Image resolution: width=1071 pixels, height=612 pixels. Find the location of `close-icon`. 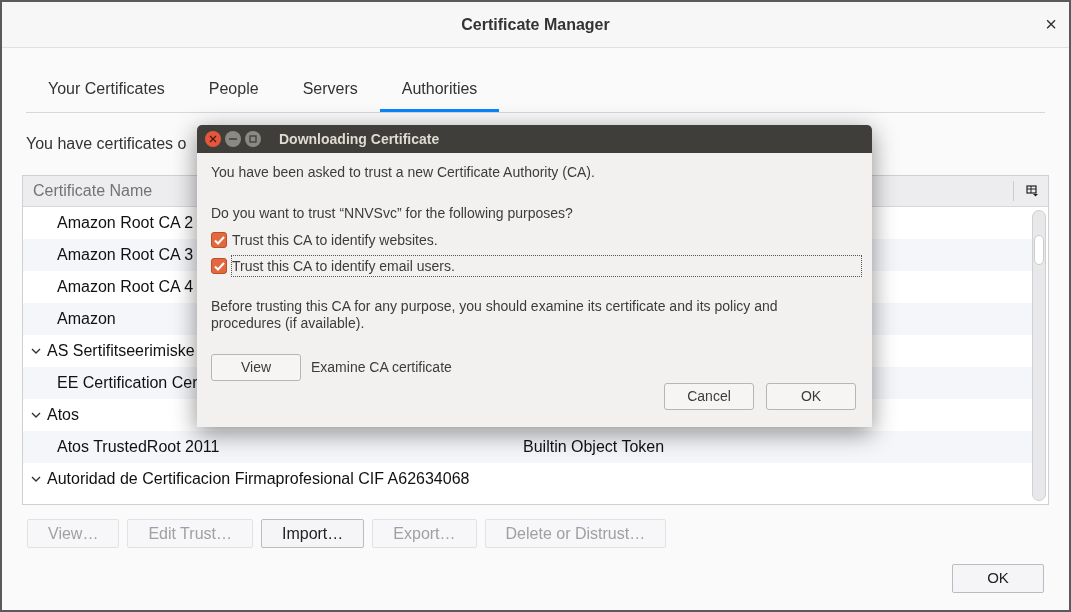

close-icon is located at coordinates (213, 139).